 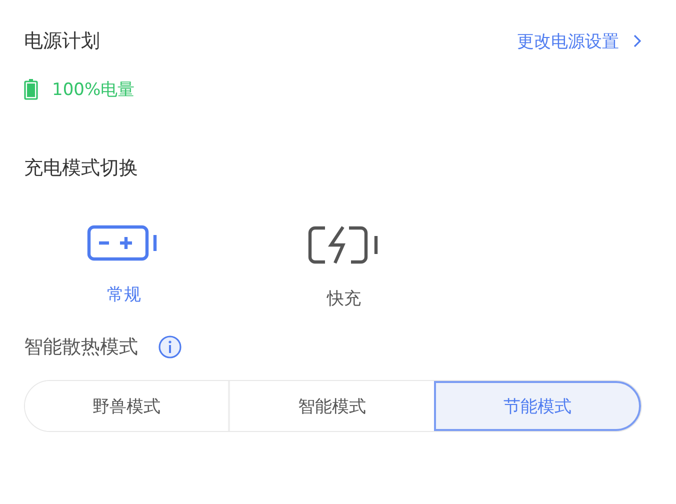 I want to click on info-icon, so click(x=170, y=347).